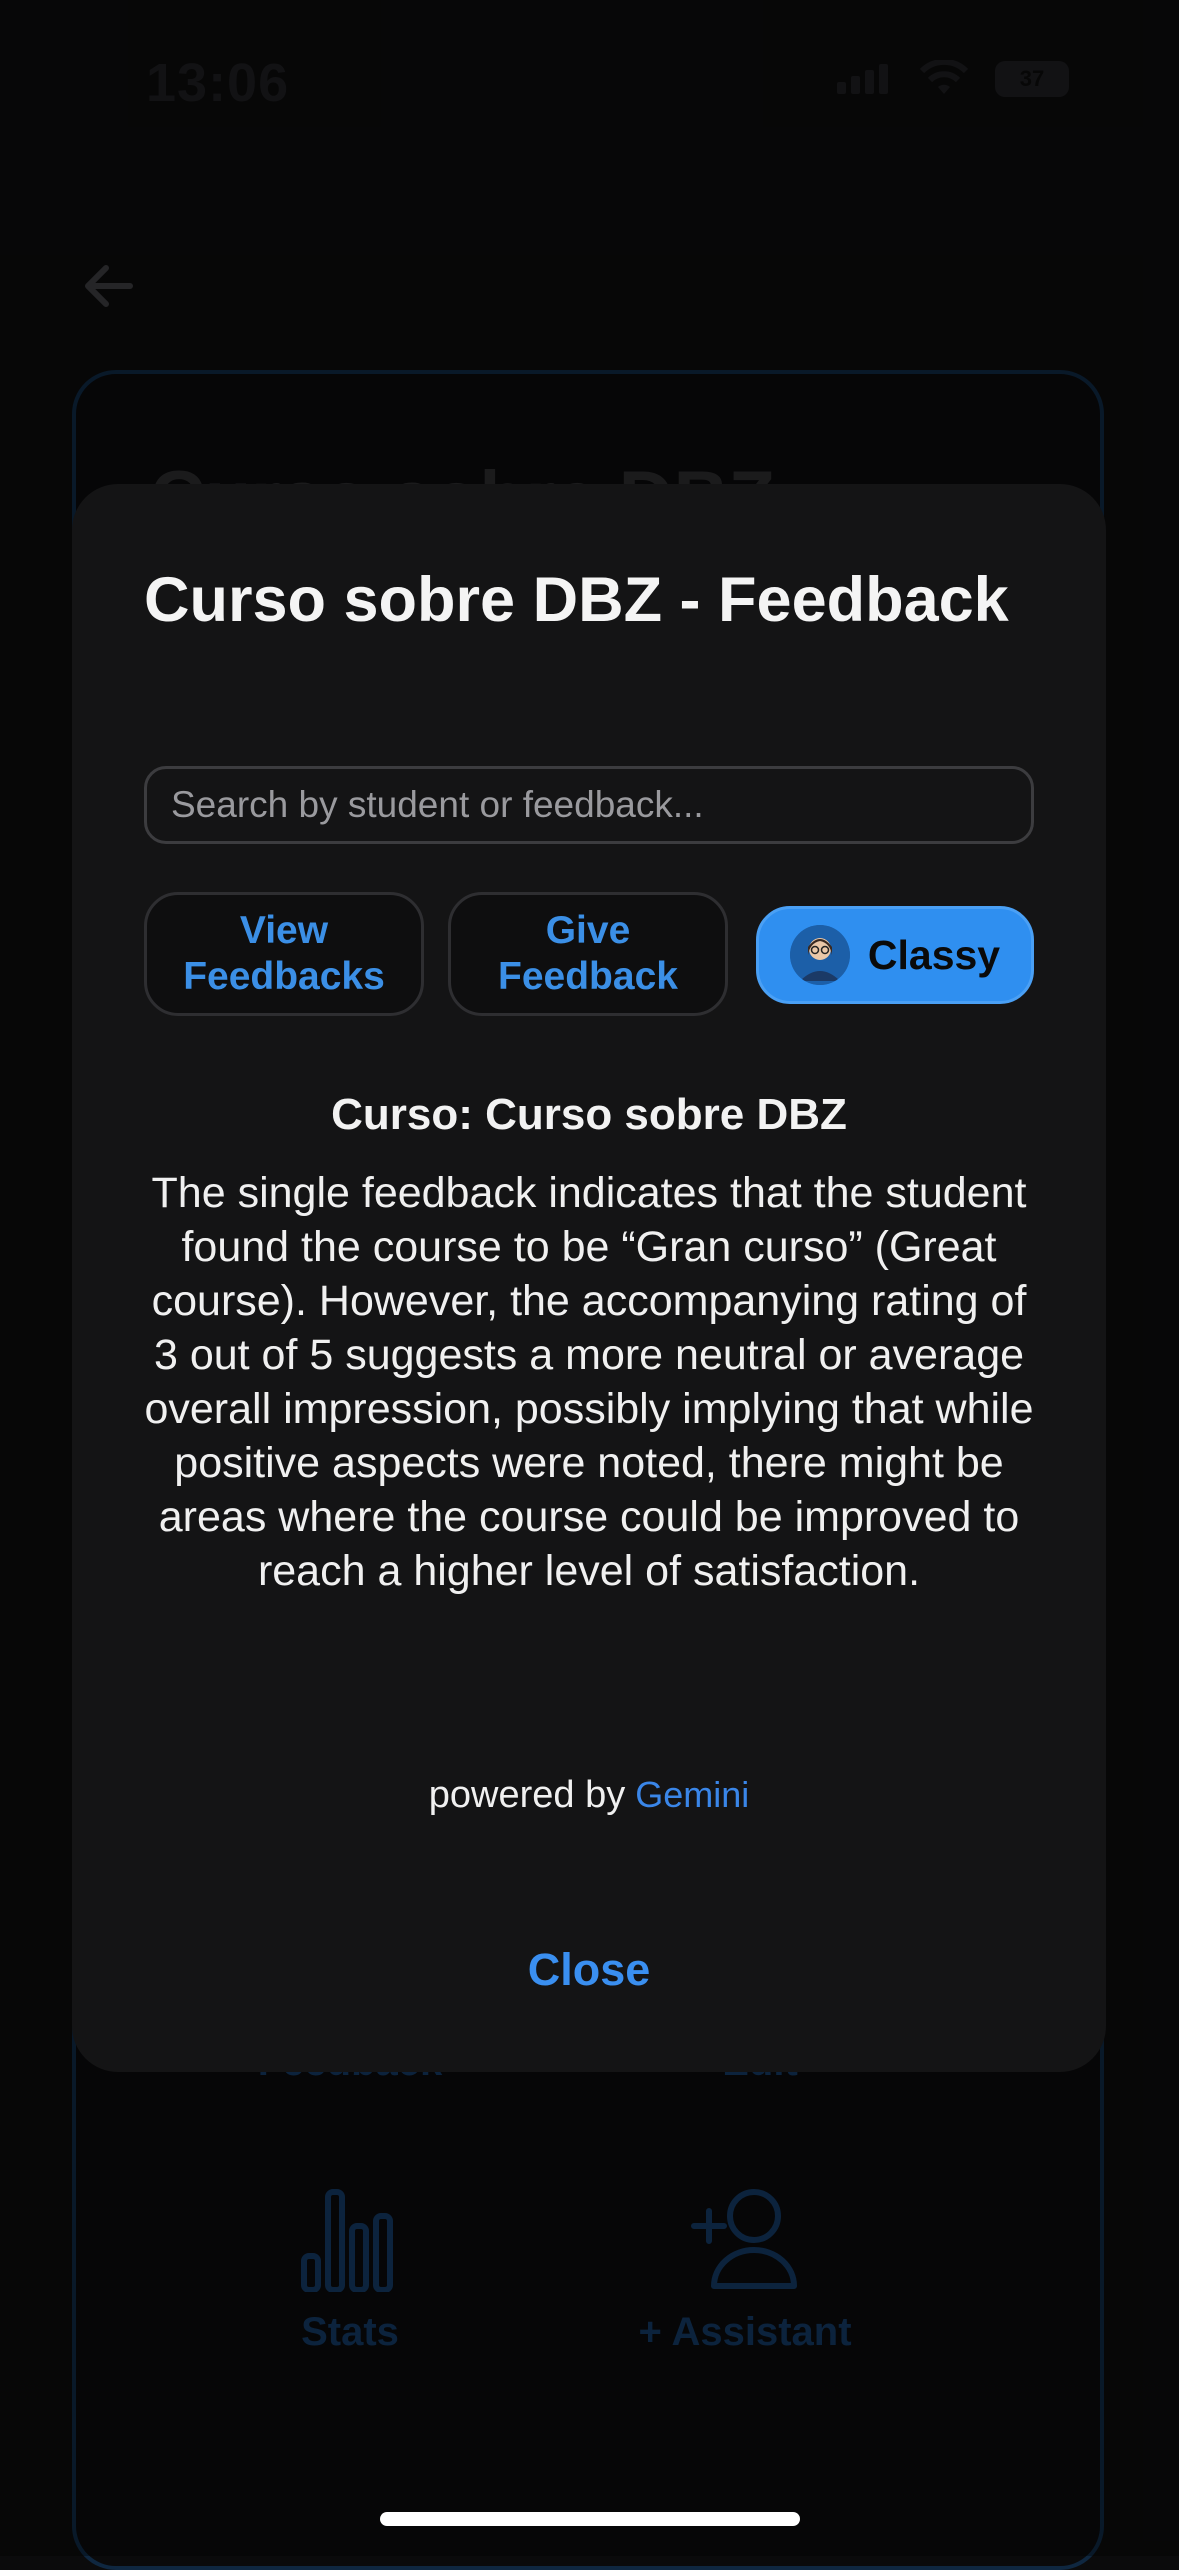 The image size is (1179, 2570). Describe the element at coordinates (590, 2519) in the screenshot. I see `home-indicator` at that location.